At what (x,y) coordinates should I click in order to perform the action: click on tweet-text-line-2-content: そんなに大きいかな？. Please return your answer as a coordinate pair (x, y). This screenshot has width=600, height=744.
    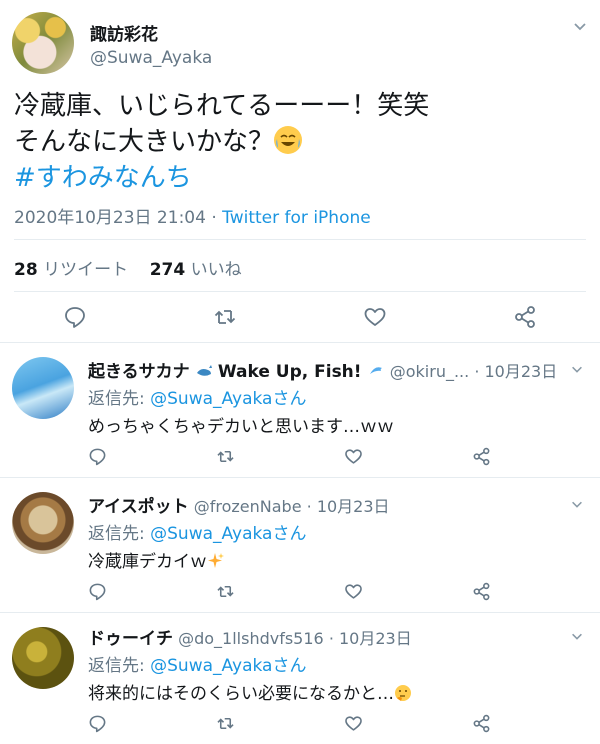
    Looking at the image, I should click on (144, 142).